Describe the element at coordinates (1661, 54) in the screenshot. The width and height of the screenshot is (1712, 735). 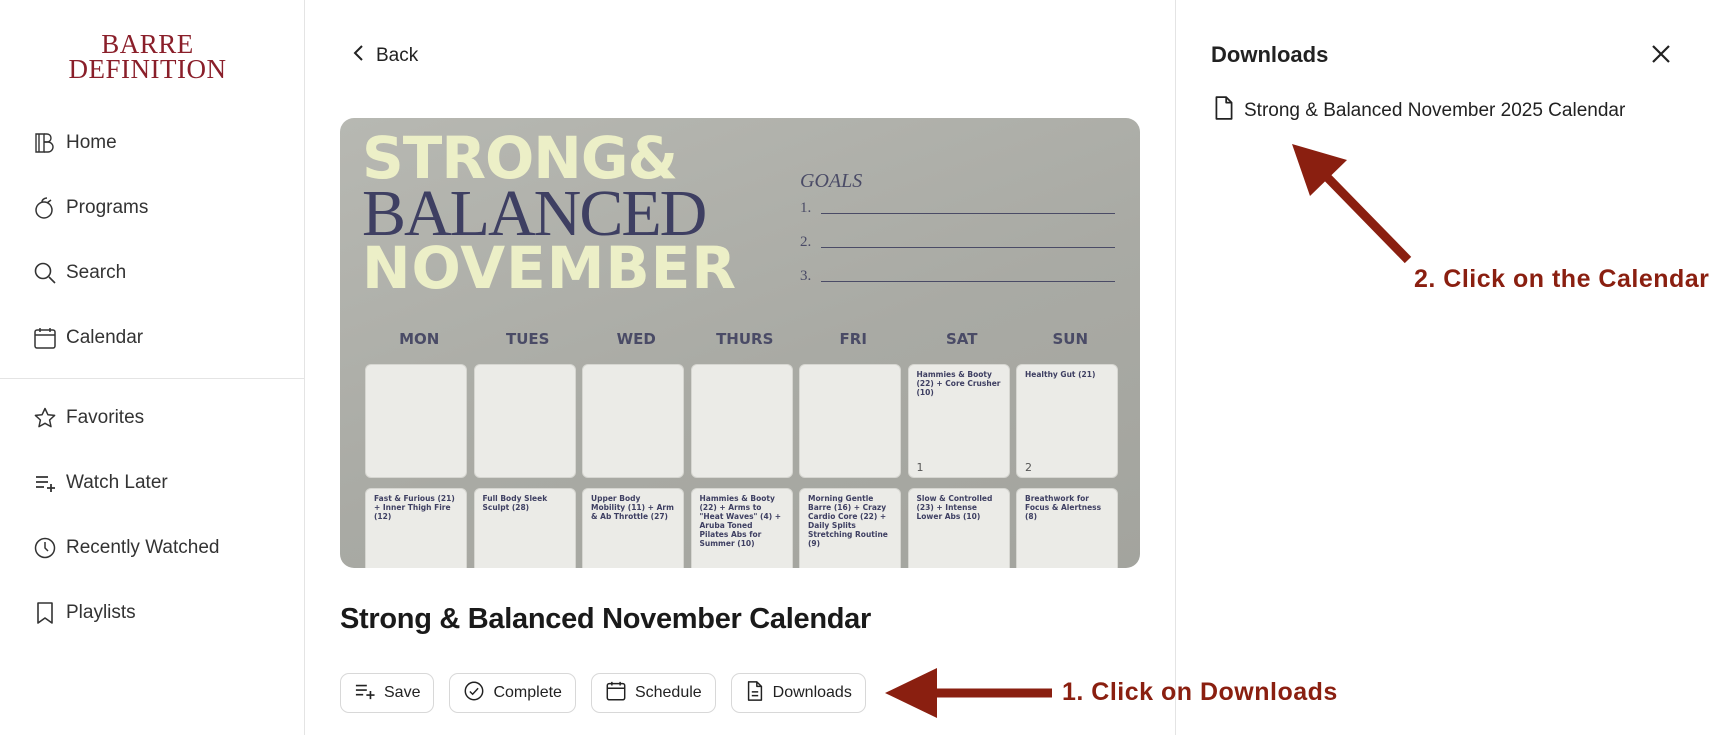
I see `close-icon` at that location.